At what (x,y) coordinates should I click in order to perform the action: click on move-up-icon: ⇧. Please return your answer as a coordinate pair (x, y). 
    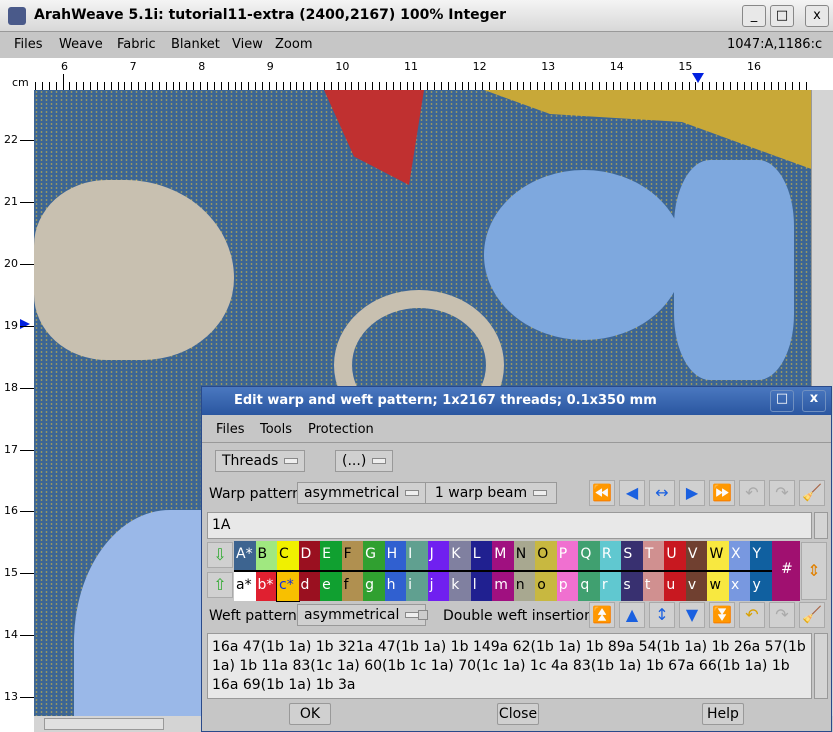
    Looking at the image, I should click on (220, 585).